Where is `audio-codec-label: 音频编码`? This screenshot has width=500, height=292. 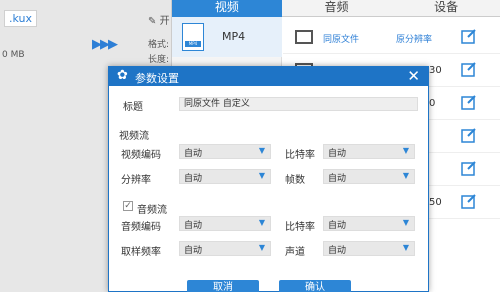
audio-codec-label: 音频编码 is located at coordinates (141, 227).